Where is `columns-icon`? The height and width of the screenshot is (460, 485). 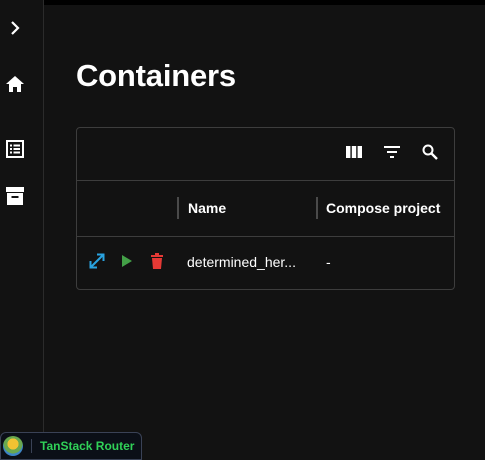
columns-icon is located at coordinates (354, 154).